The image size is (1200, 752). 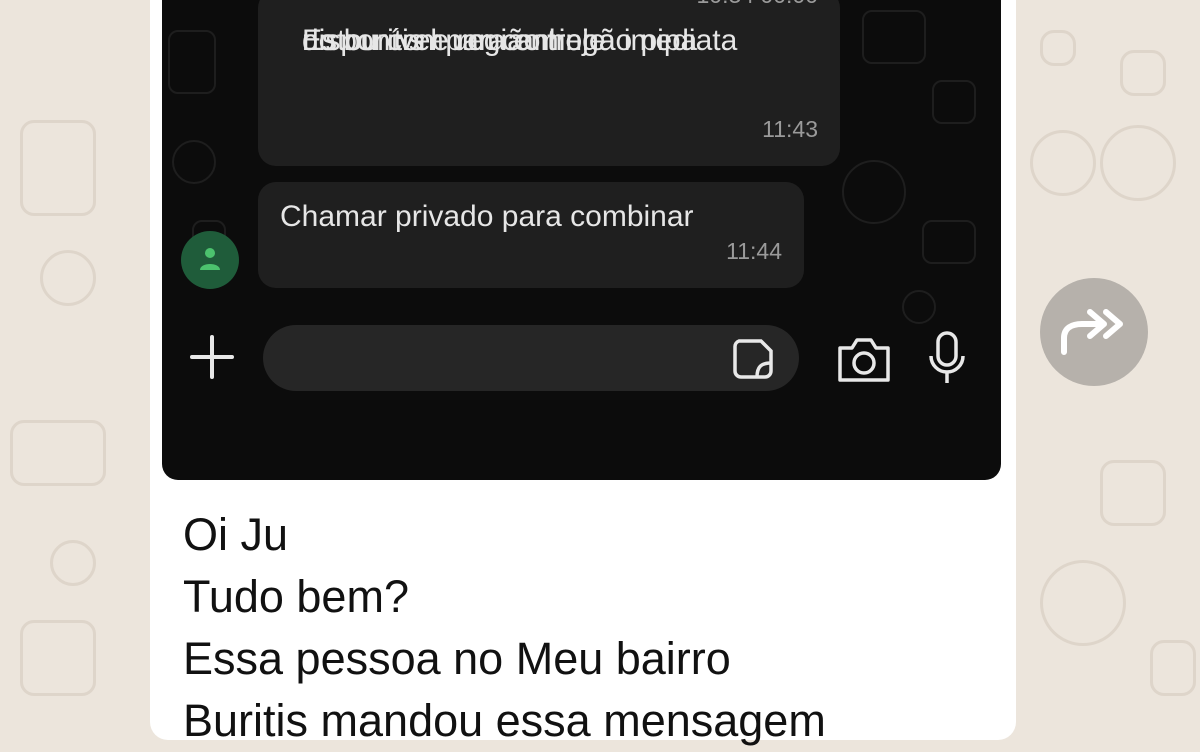 I want to click on forward-icon, so click(x=1092, y=332).